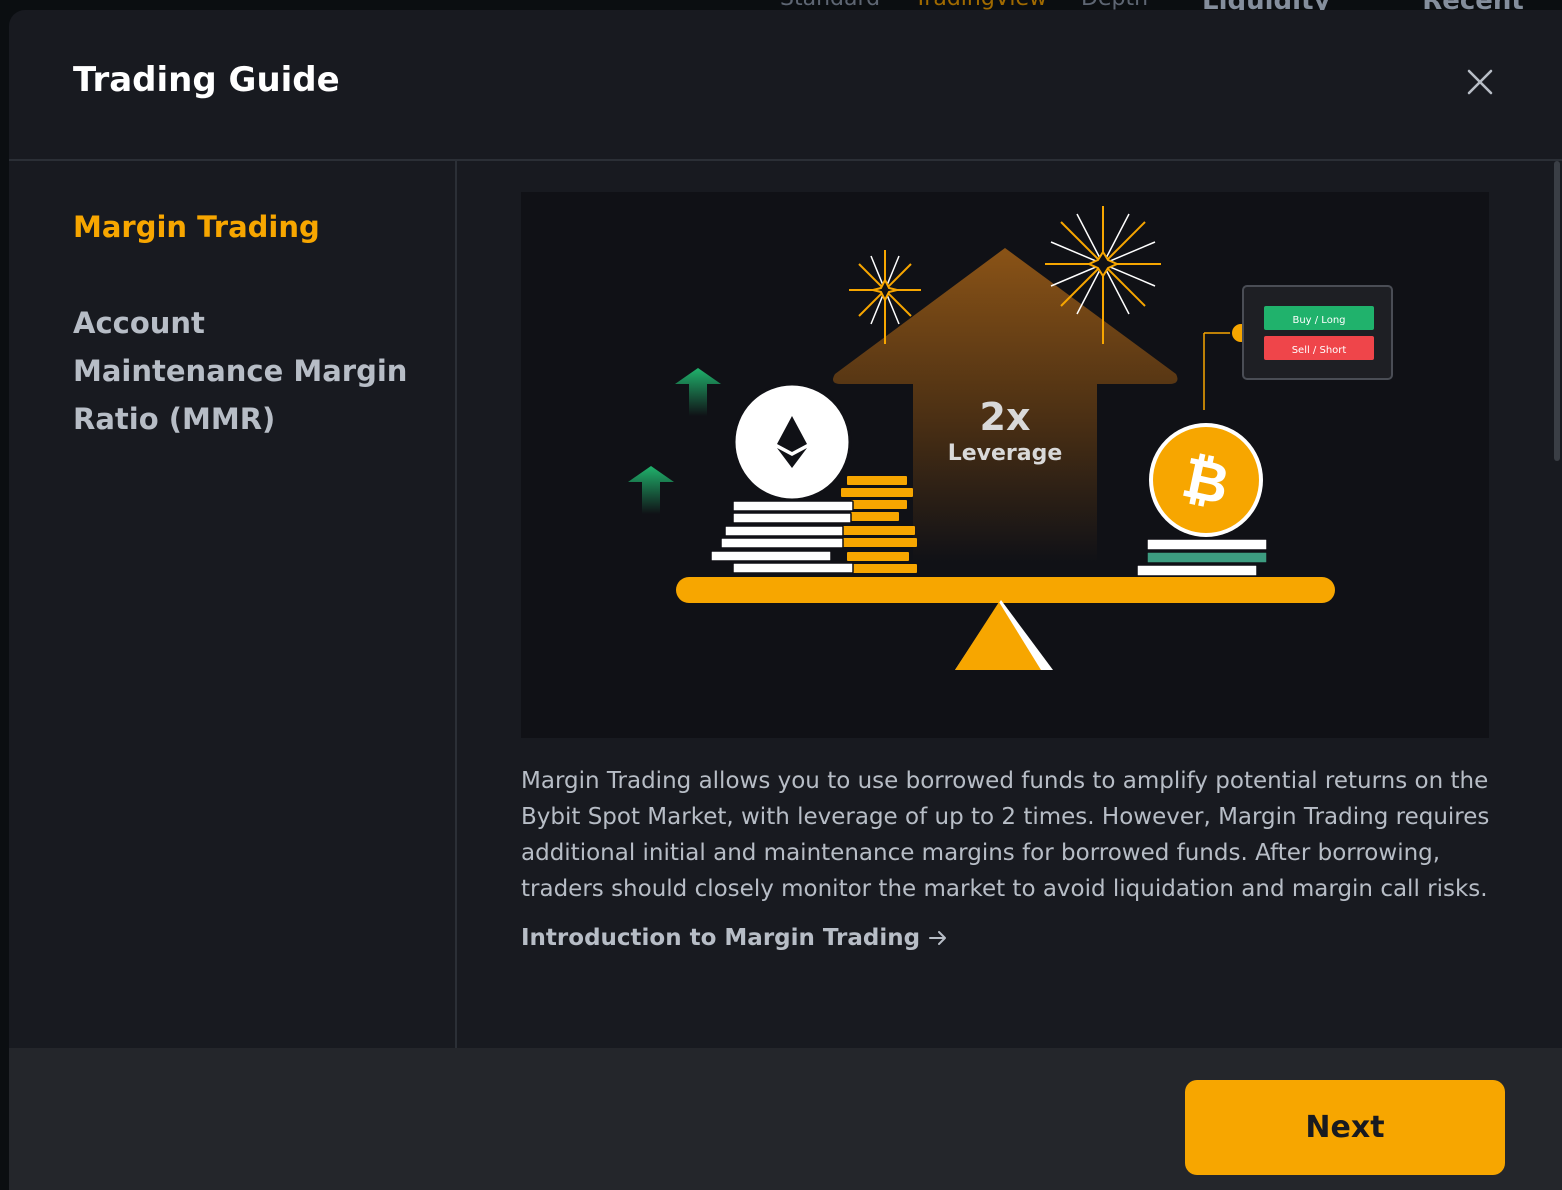 The height and width of the screenshot is (1190, 1562). What do you see at coordinates (1005, 417) in the screenshot?
I see `leverage-value: 2x` at bounding box center [1005, 417].